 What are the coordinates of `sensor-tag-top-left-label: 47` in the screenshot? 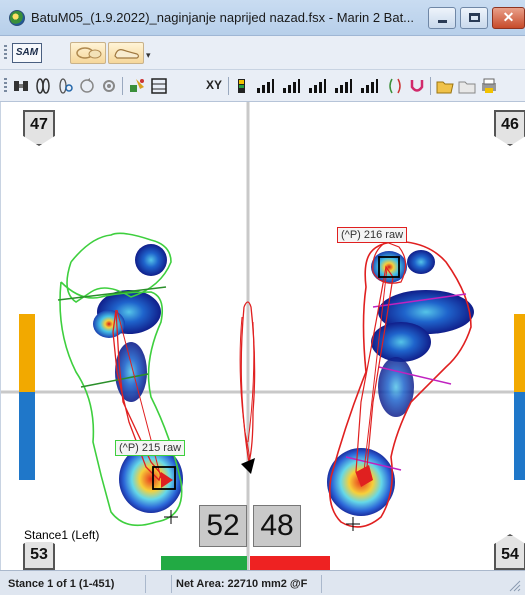 It's located at (39, 124).